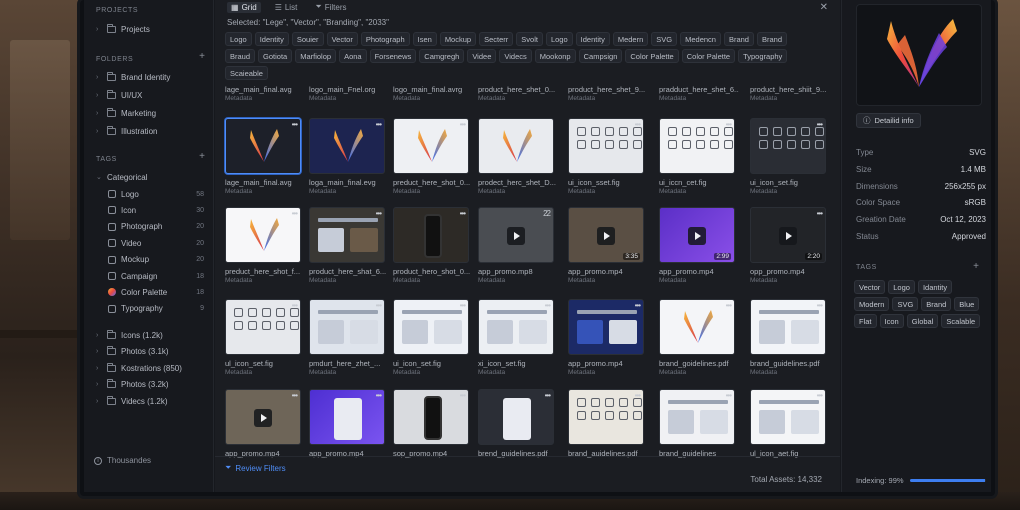 The image size is (1020, 510). Describe the element at coordinates (353, 56) in the screenshot. I see `filter-chip: Aona` at that location.